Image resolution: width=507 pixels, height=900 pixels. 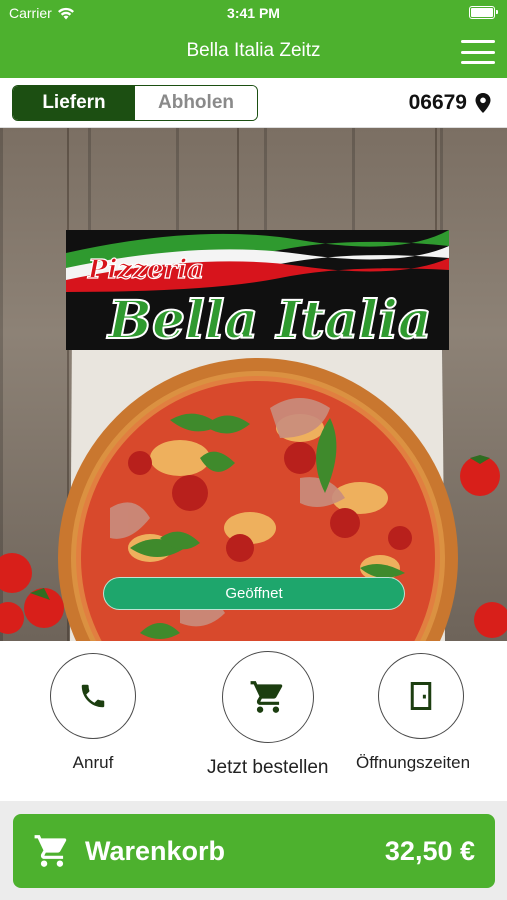 I want to click on order-now-label: Jetzt bestellen, so click(x=268, y=767).